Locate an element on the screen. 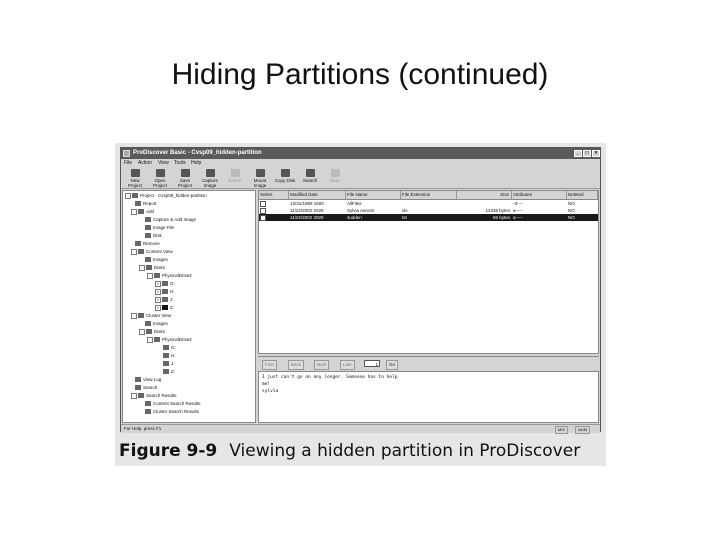  menu-view: View is located at coordinates (163, 163).